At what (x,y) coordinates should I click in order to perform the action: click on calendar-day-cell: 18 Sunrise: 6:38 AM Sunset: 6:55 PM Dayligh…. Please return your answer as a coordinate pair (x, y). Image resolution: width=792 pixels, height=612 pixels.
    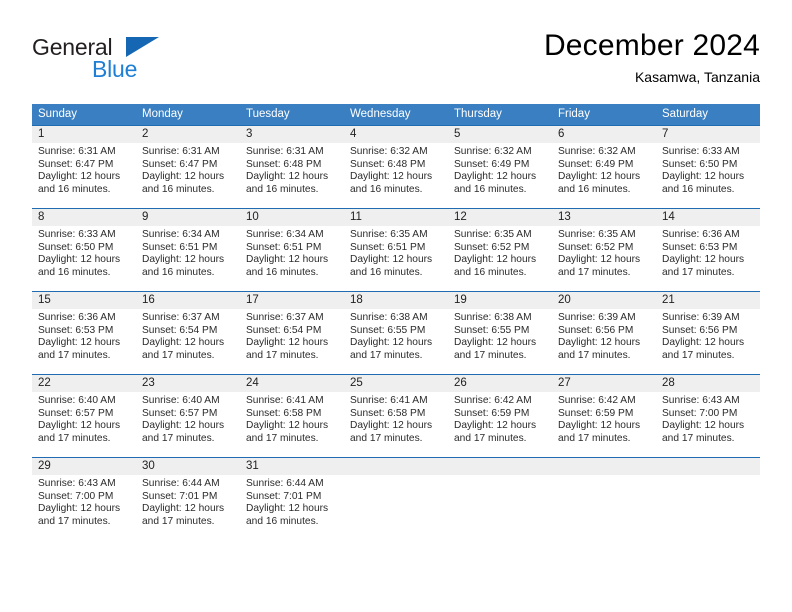
    Looking at the image, I should click on (396, 333).